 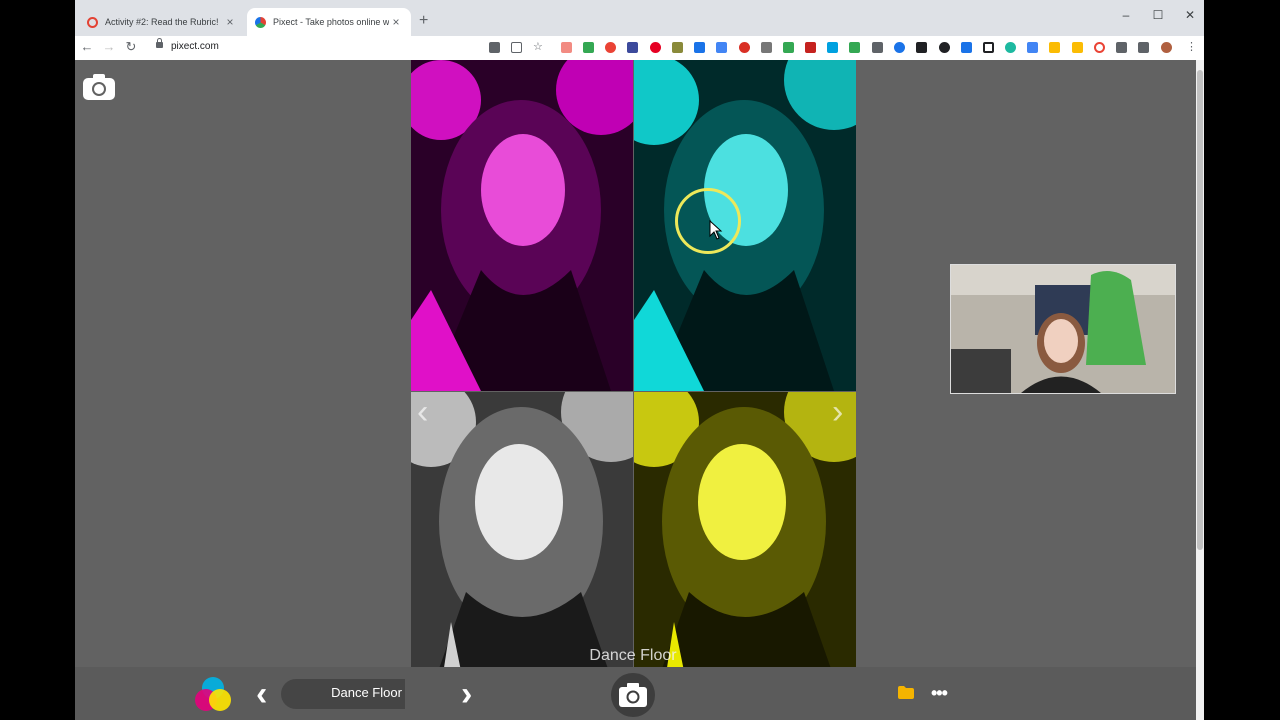 I want to click on pixect-logo-icon, so click(x=213, y=695).